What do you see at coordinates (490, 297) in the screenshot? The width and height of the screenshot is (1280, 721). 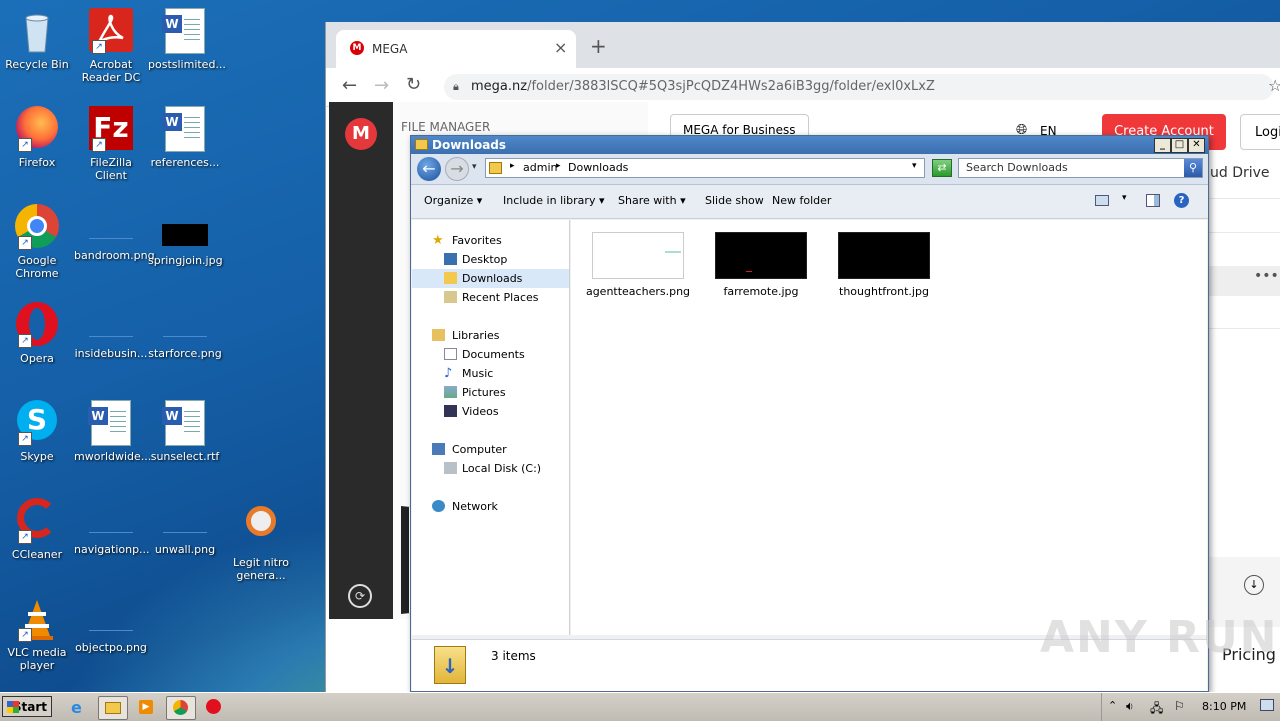 I see `nav-recent-places: Recent Places` at bounding box center [490, 297].